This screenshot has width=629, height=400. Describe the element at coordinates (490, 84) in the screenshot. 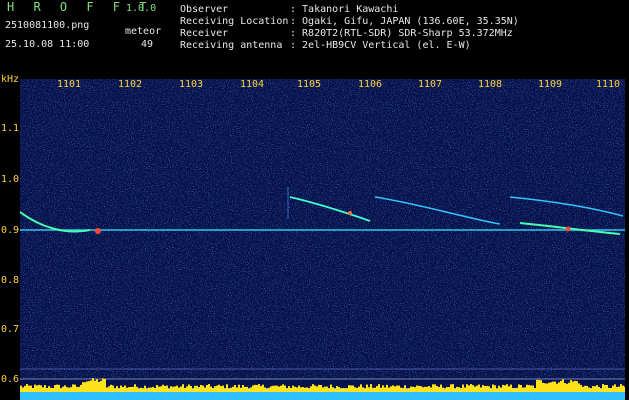

I see `x-tick-label: 1108` at that location.